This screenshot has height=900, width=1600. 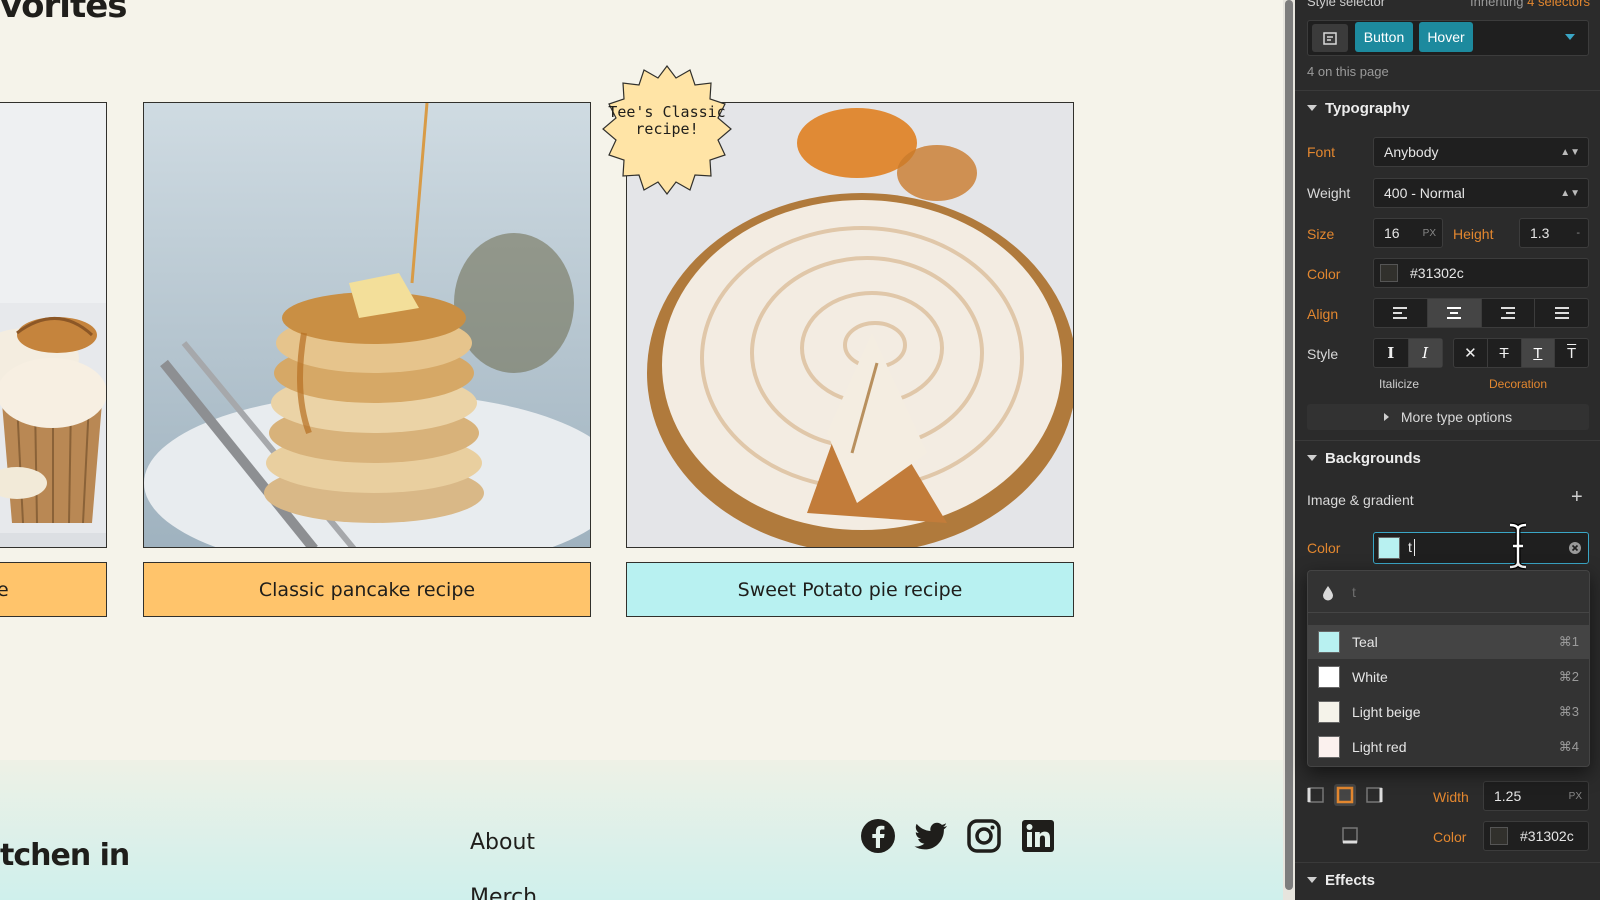 What do you see at coordinates (1448, 712) in the screenshot?
I see `swatch-option-light-beige: Light beige ⌘3` at bounding box center [1448, 712].